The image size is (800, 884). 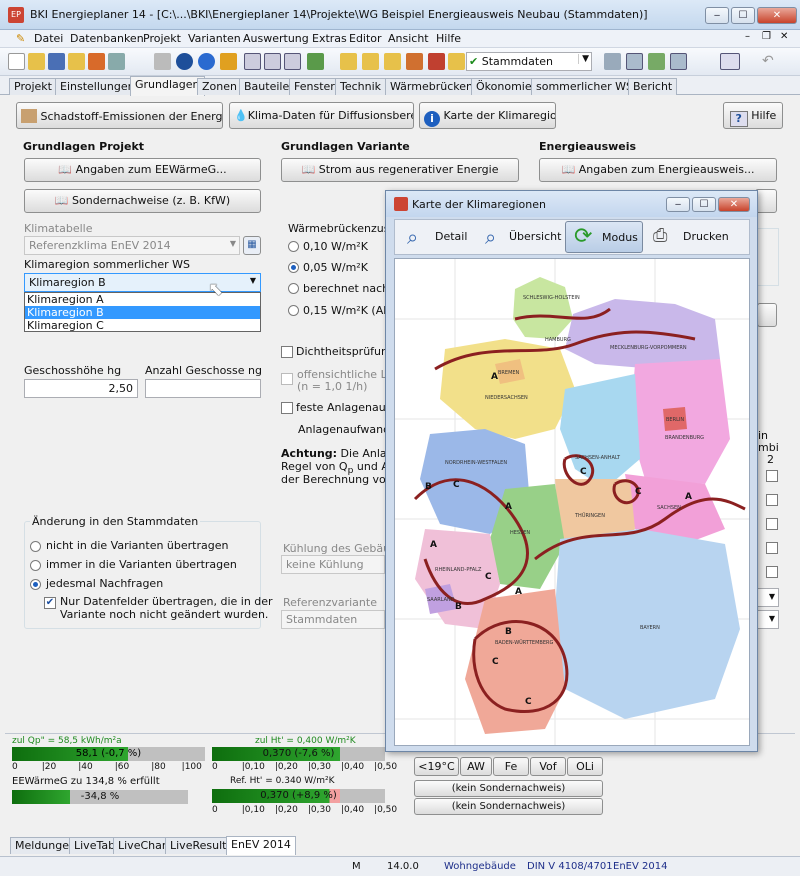 I want to click on right-button-partial, so click(x=766, y=201).